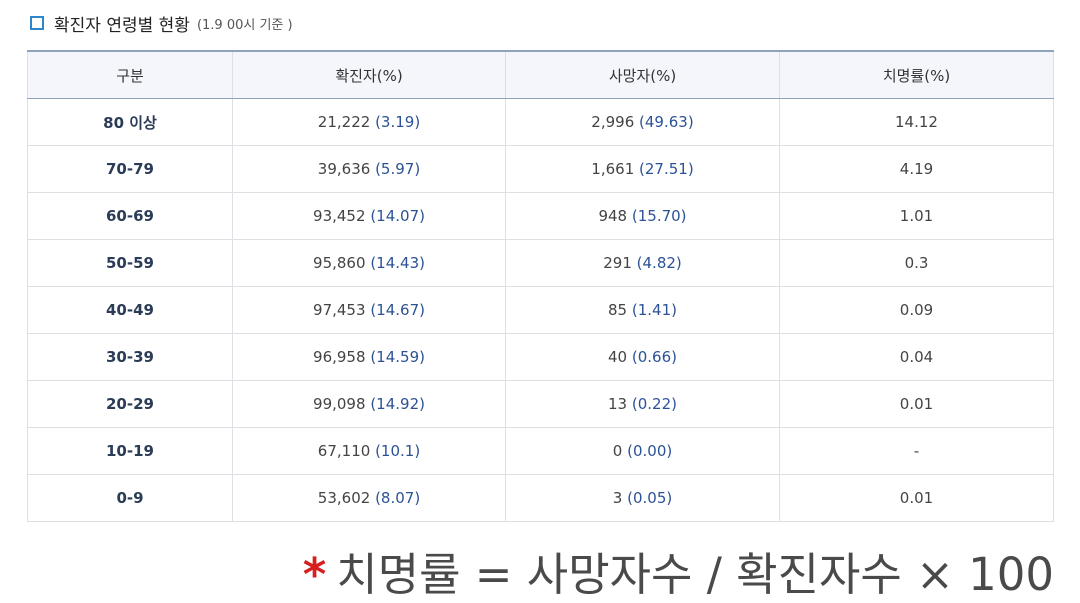  I want to click on cases-percent: (14.67), so click(397, 310).